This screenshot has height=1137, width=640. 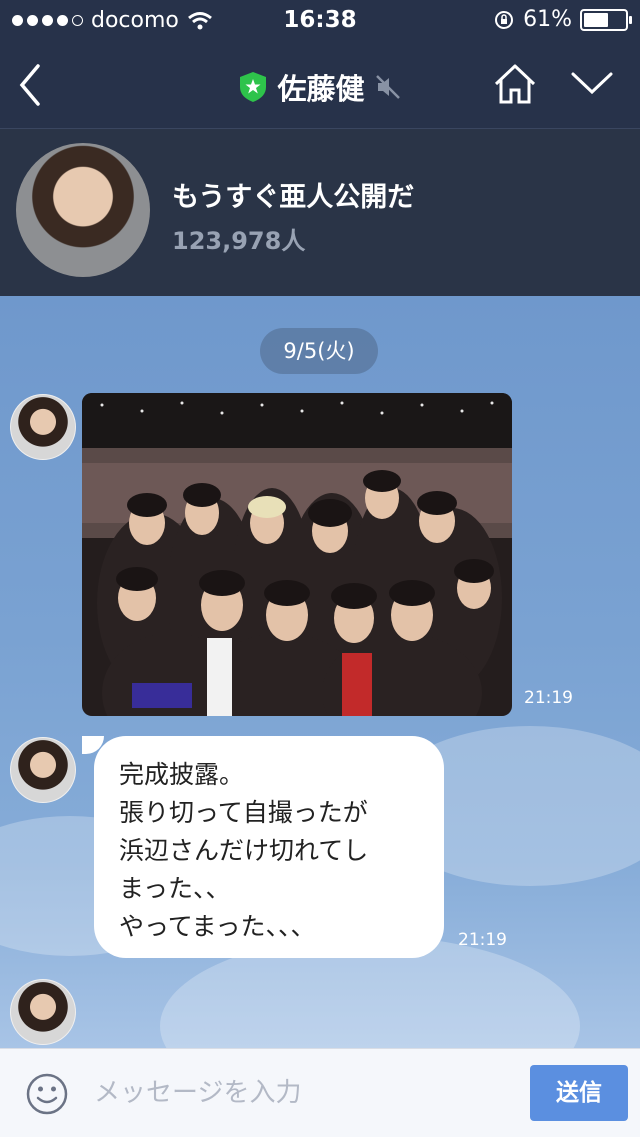 I want to click on battery-icon, so click(x=606, y=19).